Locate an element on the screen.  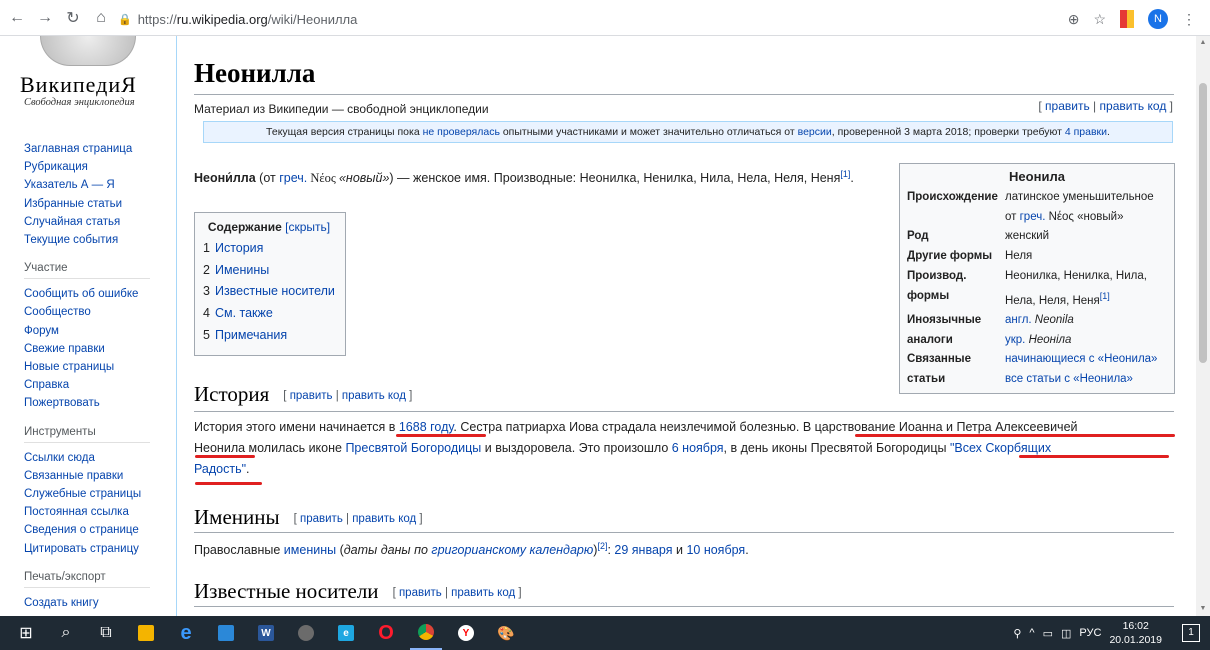
menu-kebab-icon: ⋮ is located at coordinates (1189, 19).